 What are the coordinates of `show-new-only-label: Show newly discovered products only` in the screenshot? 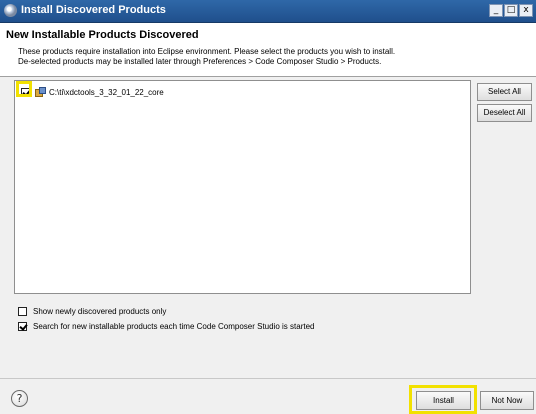 It's located at (100, 311).